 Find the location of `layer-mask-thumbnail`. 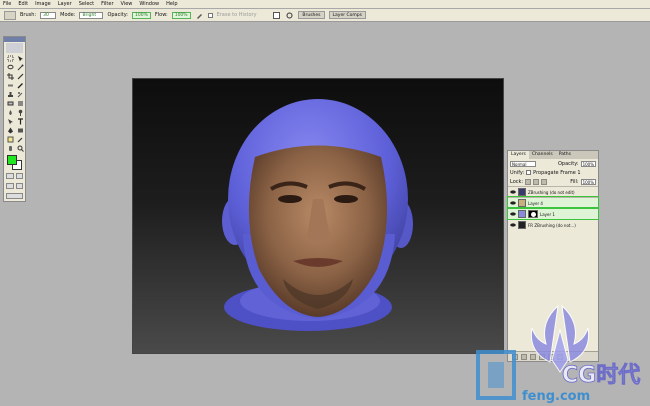

layer-mask-thumbnail is located at coordinates (533, 214).